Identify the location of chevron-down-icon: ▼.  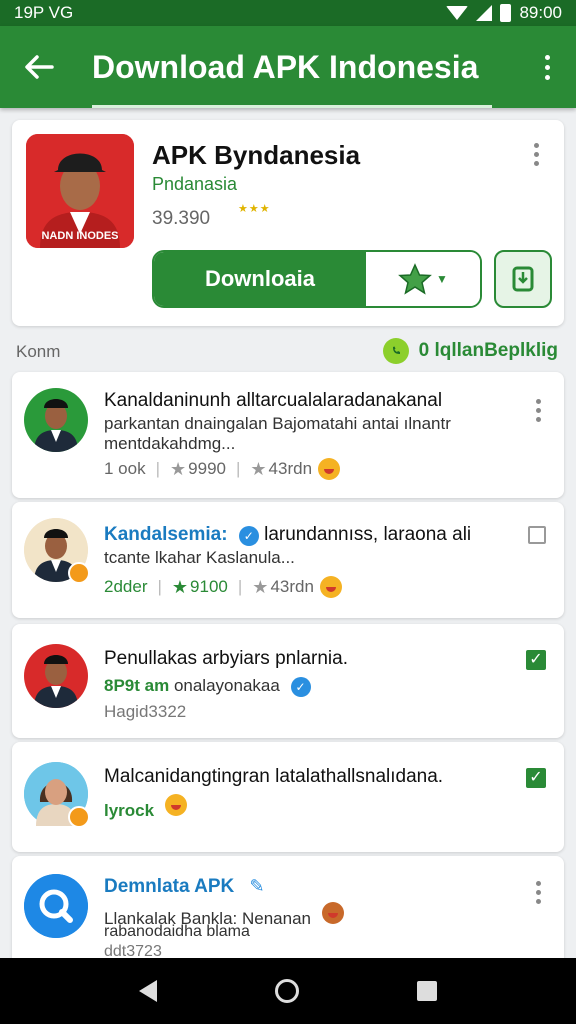
(442, 279).